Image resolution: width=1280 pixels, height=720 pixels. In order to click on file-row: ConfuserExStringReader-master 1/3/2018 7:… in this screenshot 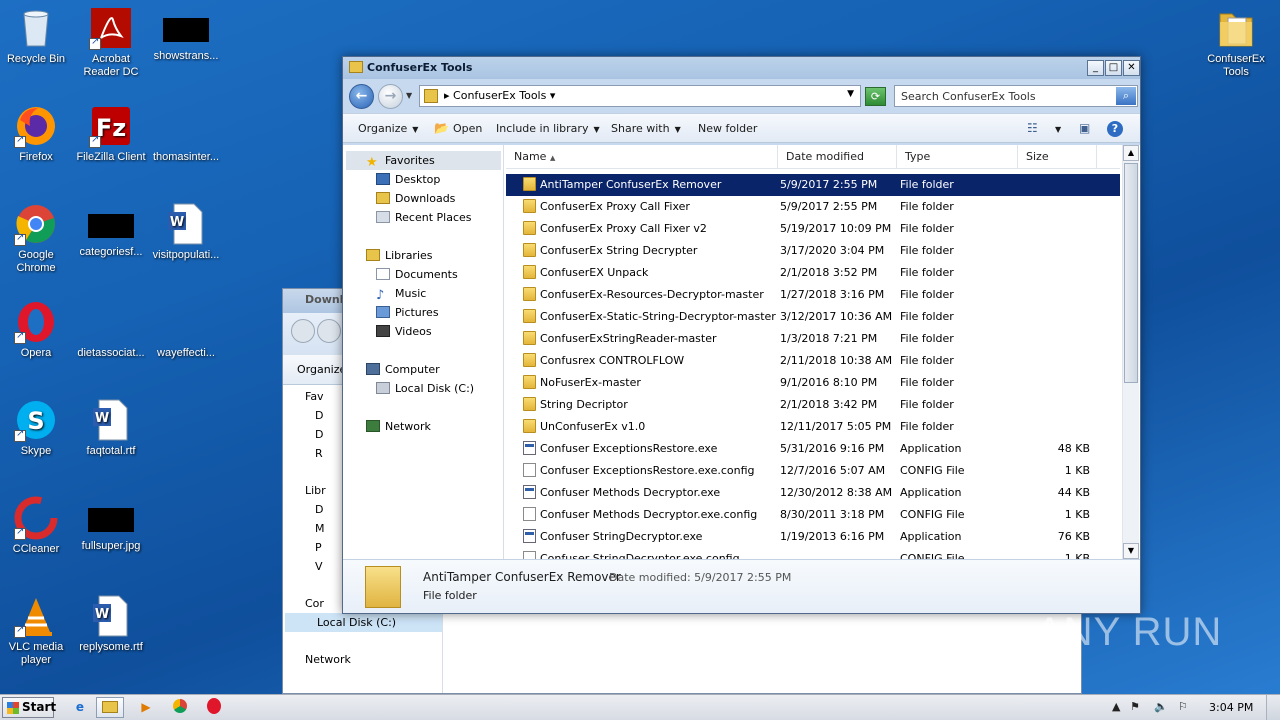, I will do `click(813, 339)`.